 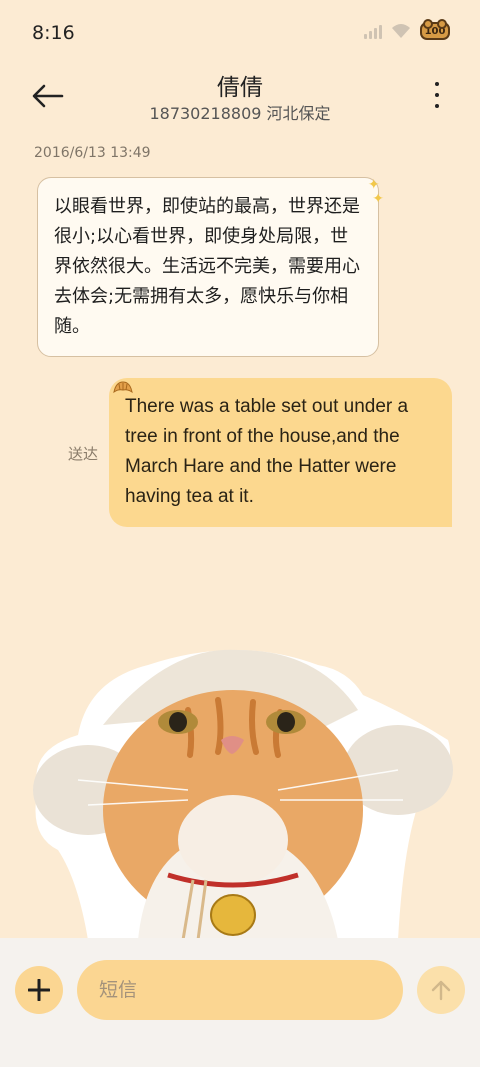 What do you see at coordinates (83, 454) in the screenshot?
I see `delivery-status: 送达` at bounding box center [83, 454].